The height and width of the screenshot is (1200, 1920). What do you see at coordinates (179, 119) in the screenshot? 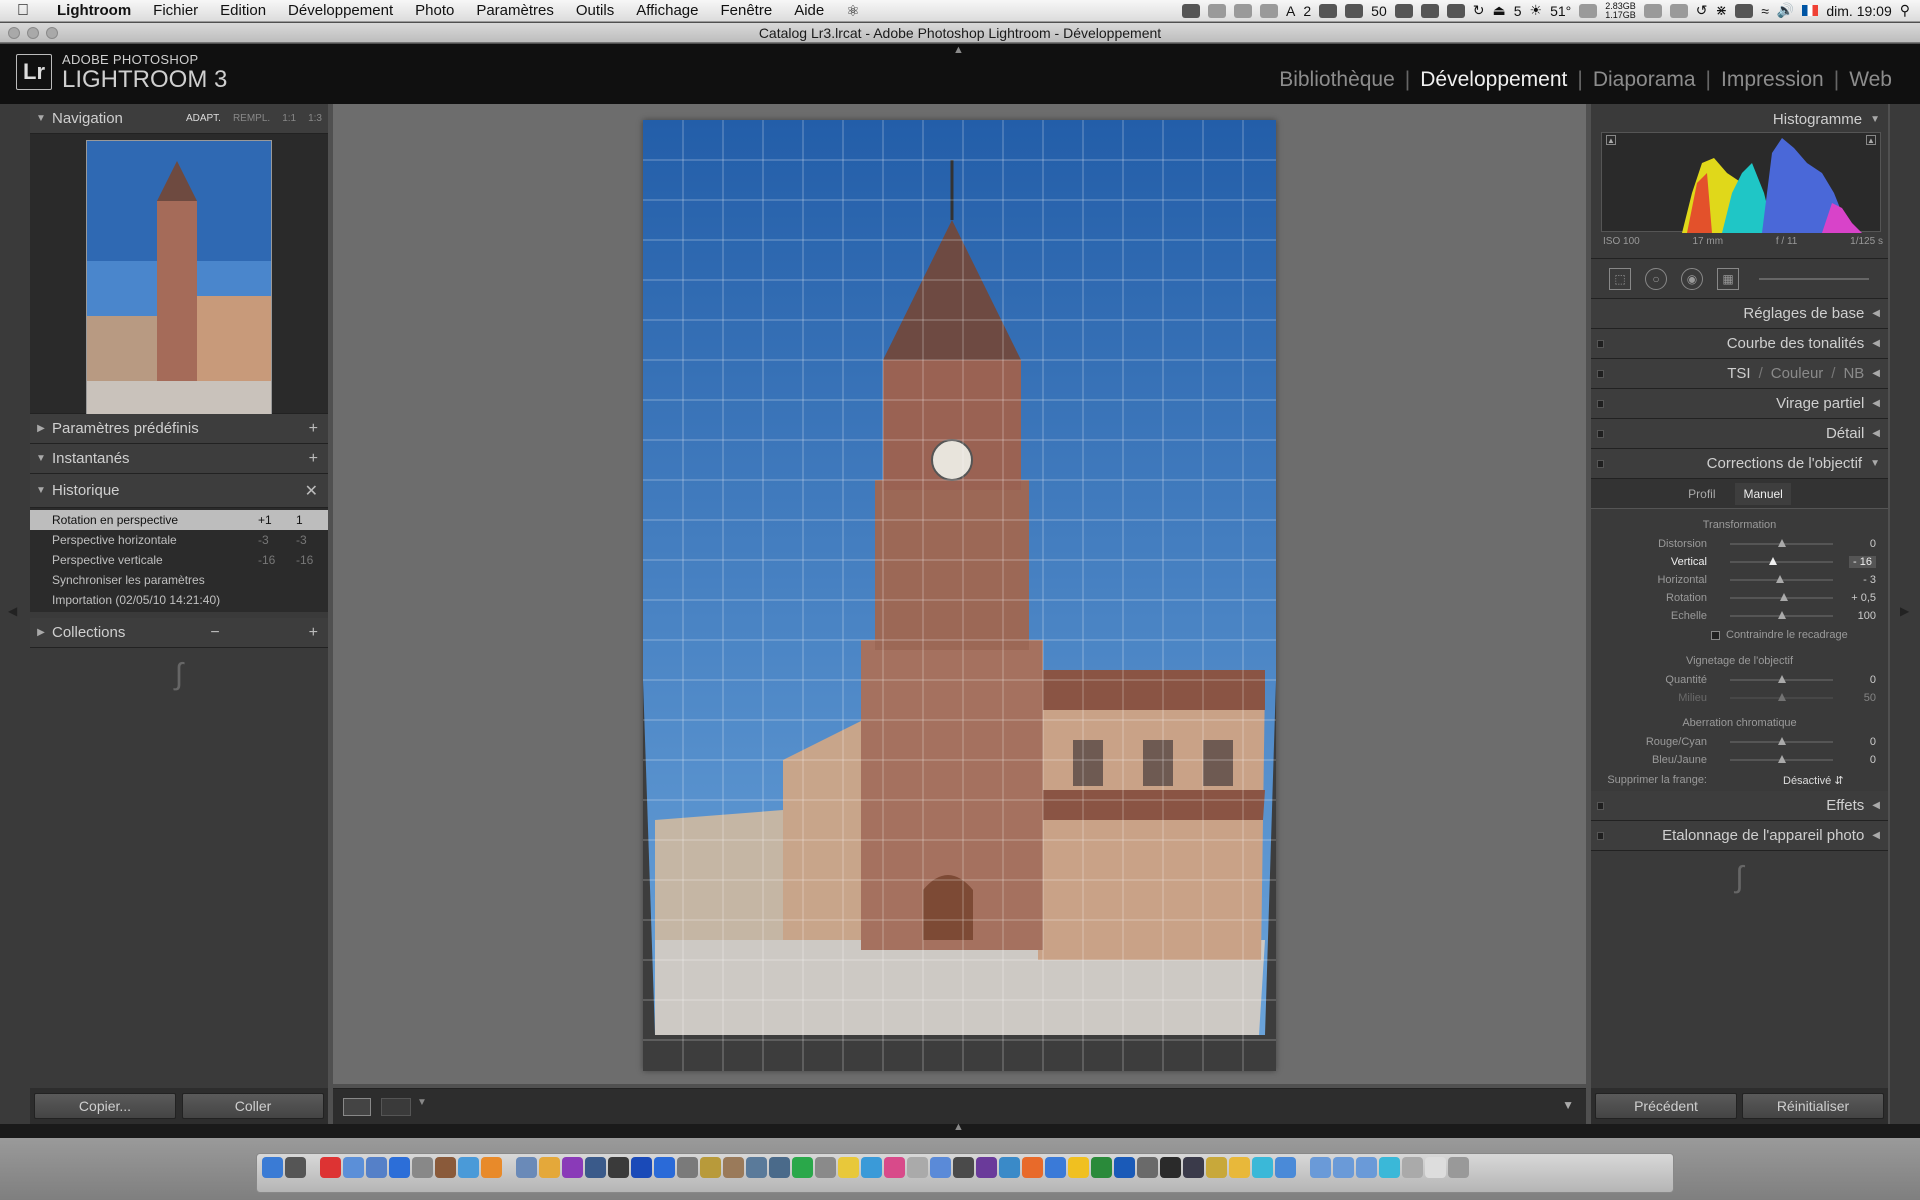
I see `navigator-header: ▼ Navigation ADAPT. REMPL. 1:1 1:3` at bounding box center [179, 119].